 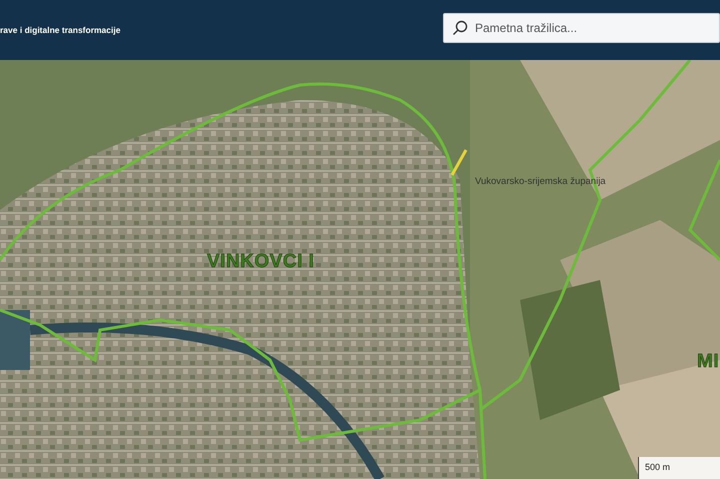 What do you see at coordinates (460, 28) in the screenshot?
I see `search-icon` at bounding box center [460, 28].